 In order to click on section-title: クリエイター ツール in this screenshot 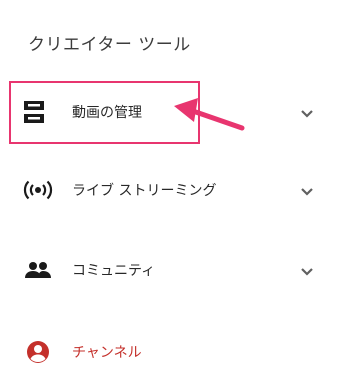, I will do `click(109, 45)`.